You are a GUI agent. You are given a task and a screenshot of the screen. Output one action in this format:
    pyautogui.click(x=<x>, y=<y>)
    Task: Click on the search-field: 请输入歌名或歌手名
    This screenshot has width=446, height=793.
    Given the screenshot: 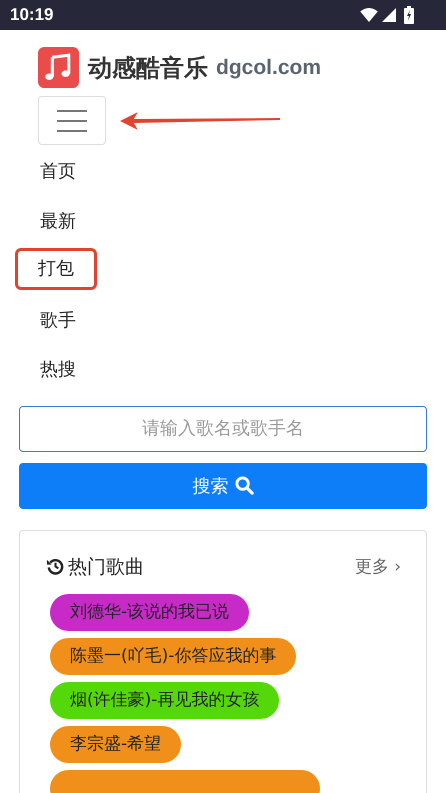 What is the action you would take?
    pyautogui.click(x=223, y=429)
    